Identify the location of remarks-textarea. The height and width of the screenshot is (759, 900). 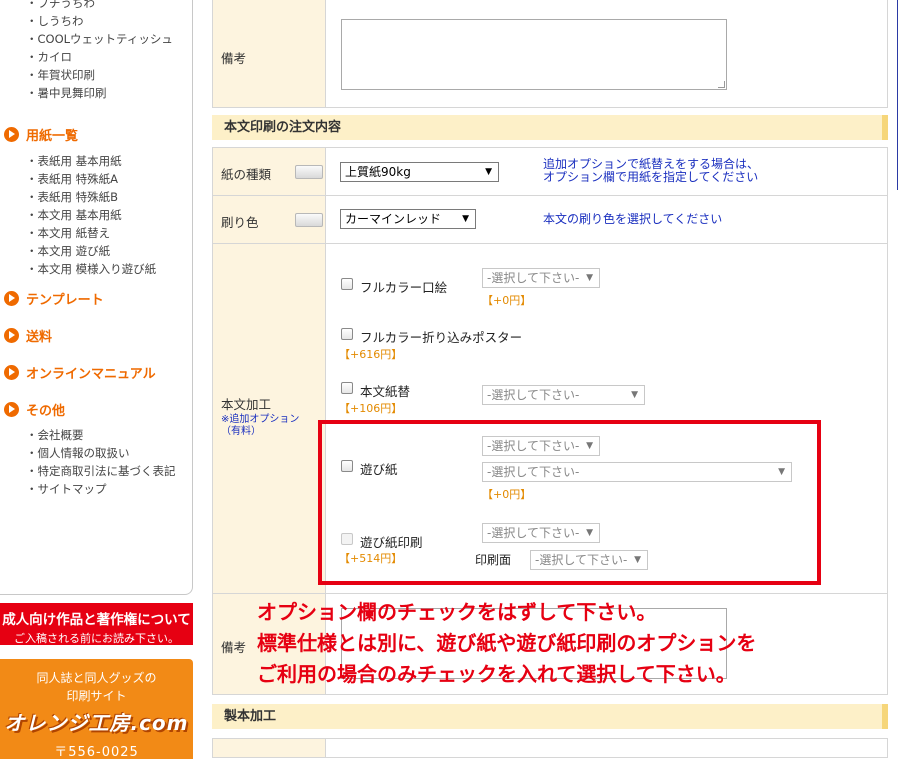
(534, 54).